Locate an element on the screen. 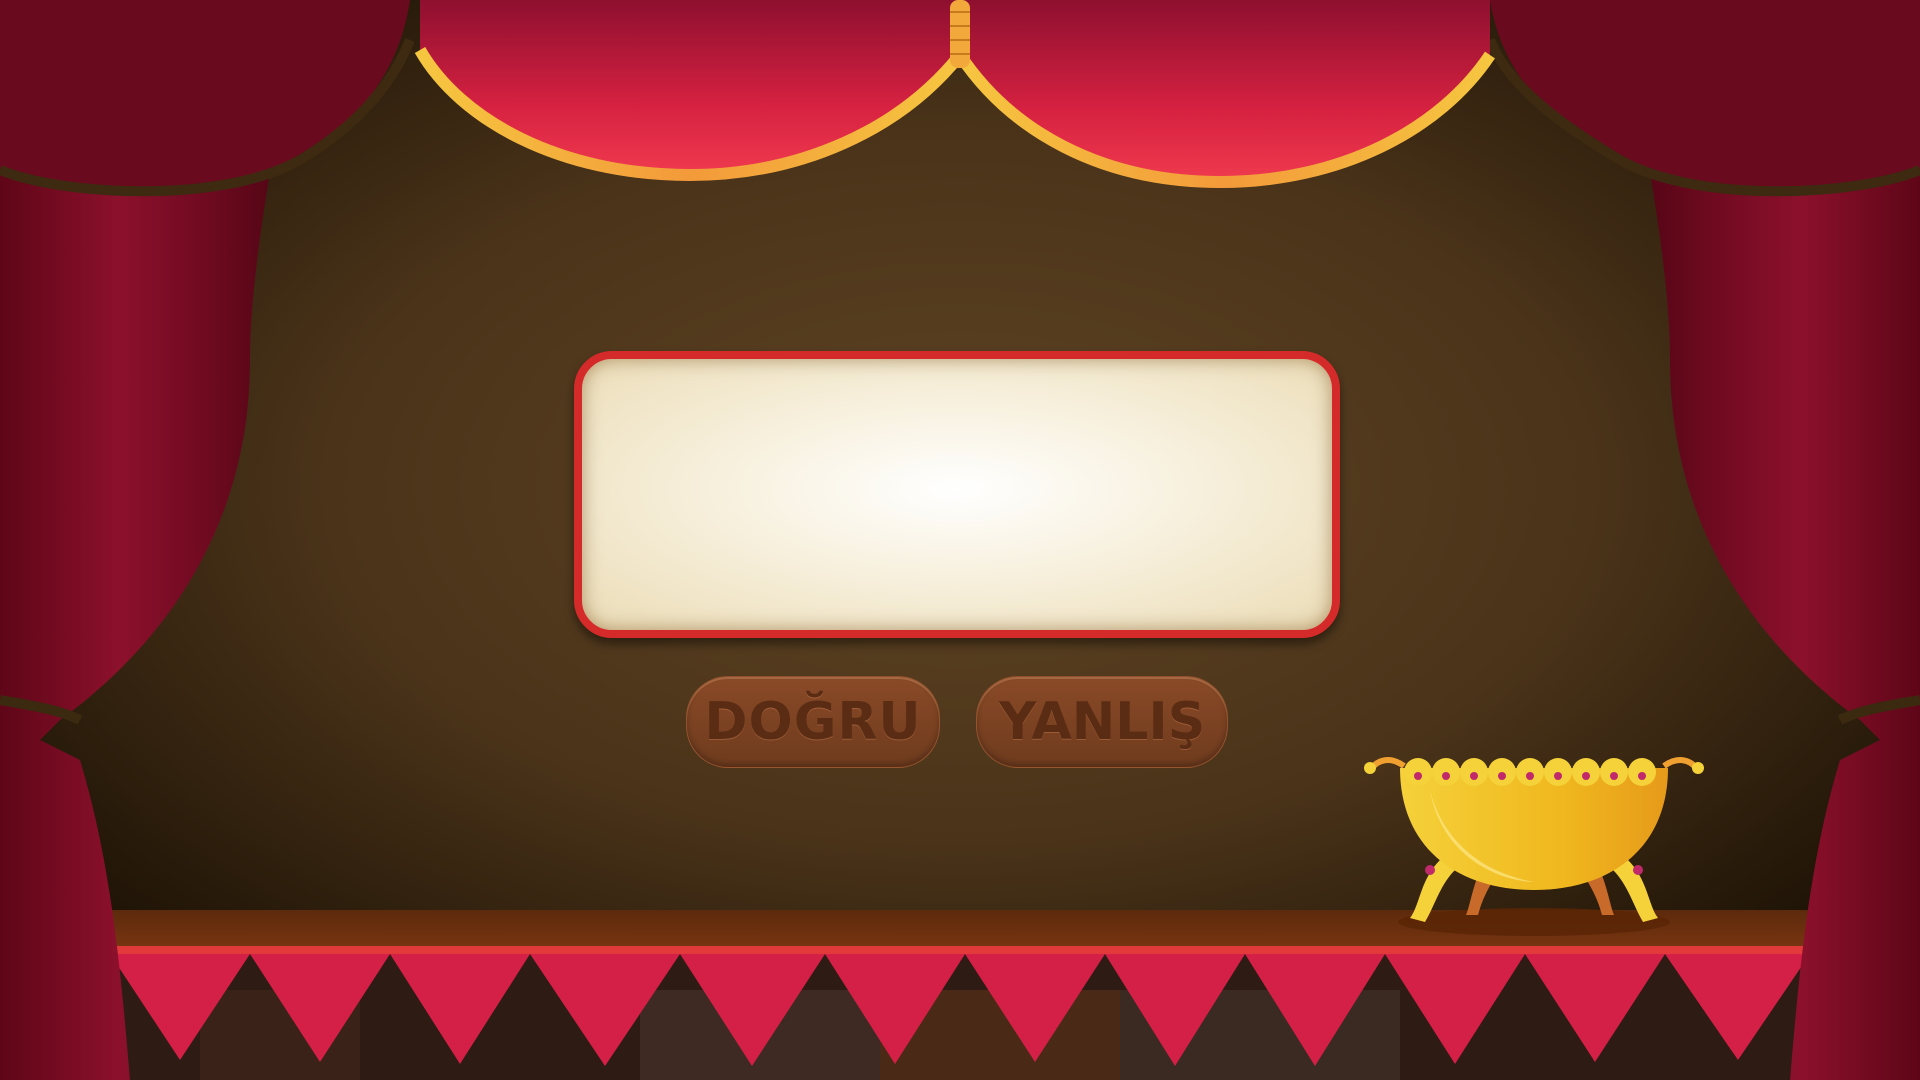 The width and height of the screenshot is (1920, 1080). true-button: DOĞRU is located at coordinates (813, 722).